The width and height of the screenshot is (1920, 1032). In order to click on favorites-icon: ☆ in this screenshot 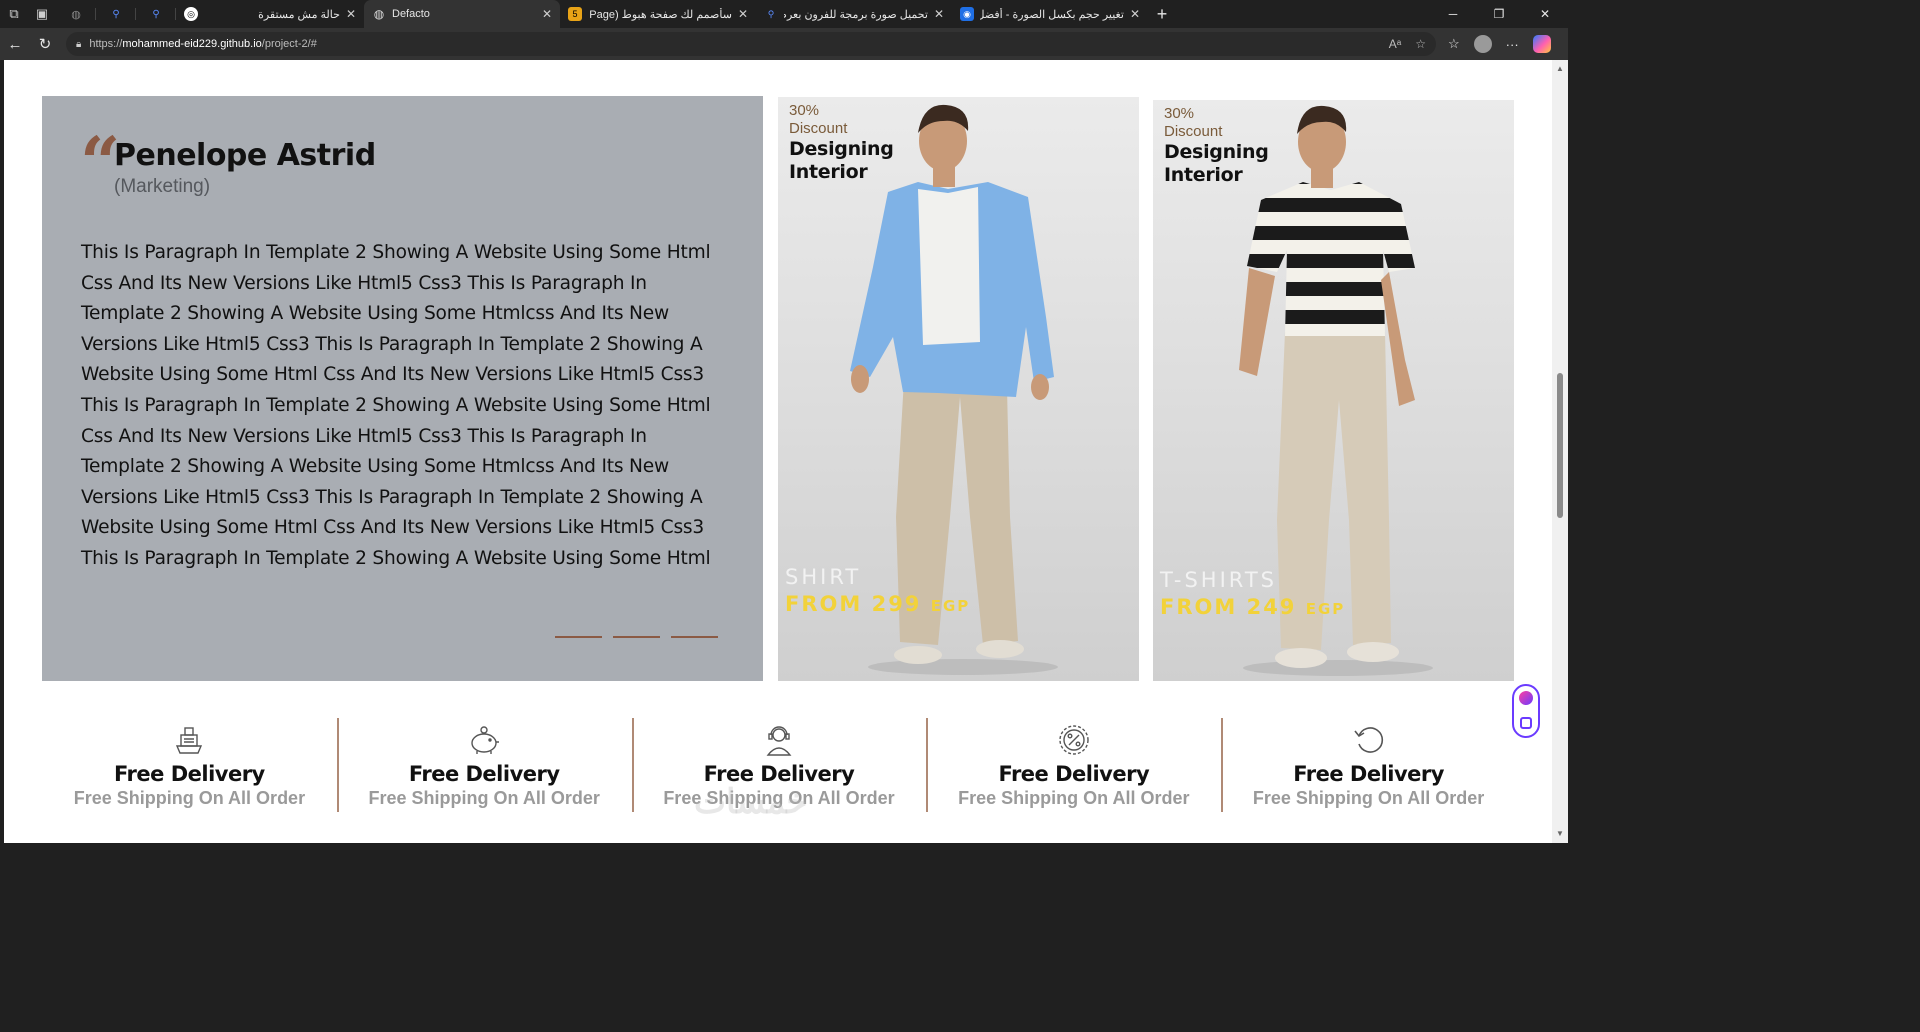, I will do `click(1454, 44)`.